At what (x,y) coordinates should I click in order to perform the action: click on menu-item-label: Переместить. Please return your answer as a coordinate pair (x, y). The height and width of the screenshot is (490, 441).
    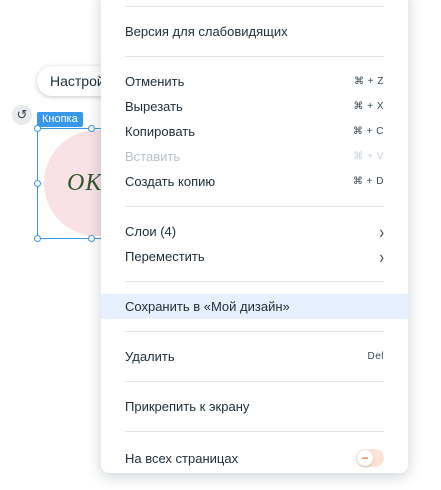
    Looking at the image, I should click on (165, 256).